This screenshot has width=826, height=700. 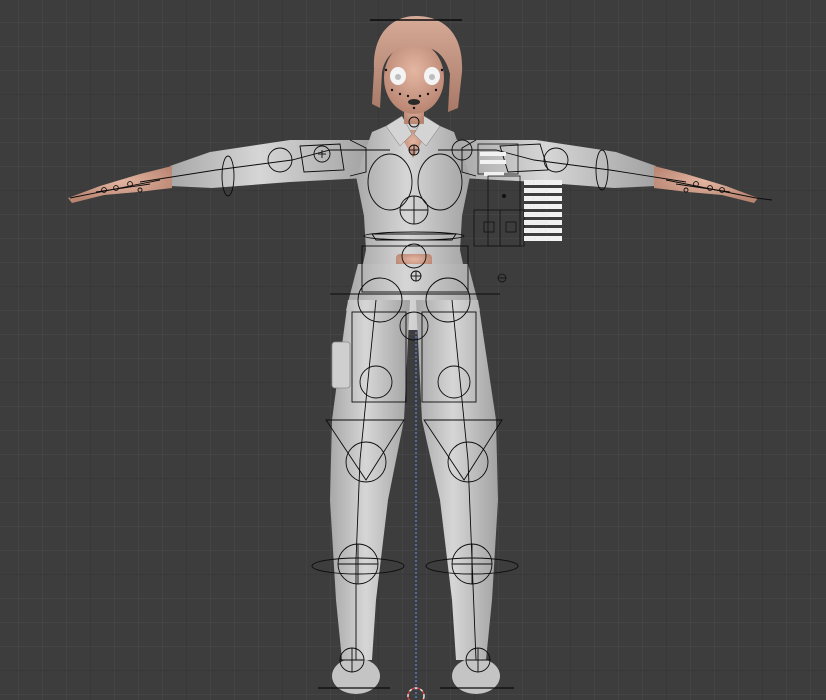 What do you see at coordinates (504, 196) in the screenshot?
I see `rig-panel-dot` at bounding box center [504, 196].